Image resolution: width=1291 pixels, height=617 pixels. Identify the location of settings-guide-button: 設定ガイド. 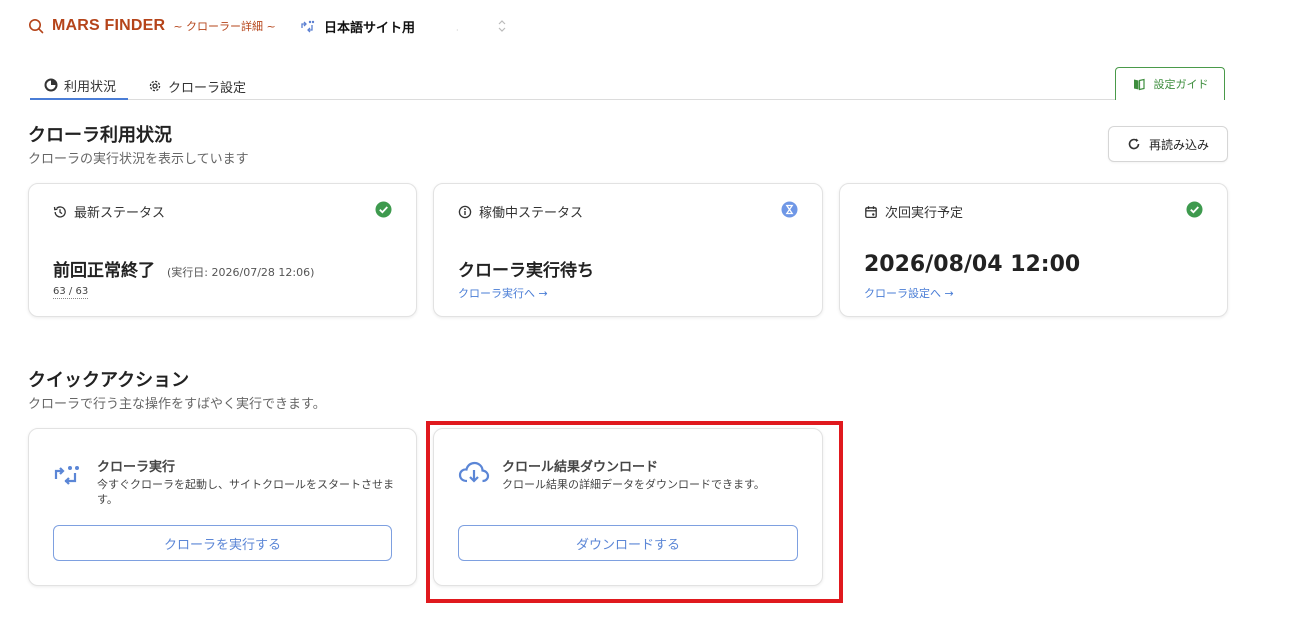
(1170, 83).